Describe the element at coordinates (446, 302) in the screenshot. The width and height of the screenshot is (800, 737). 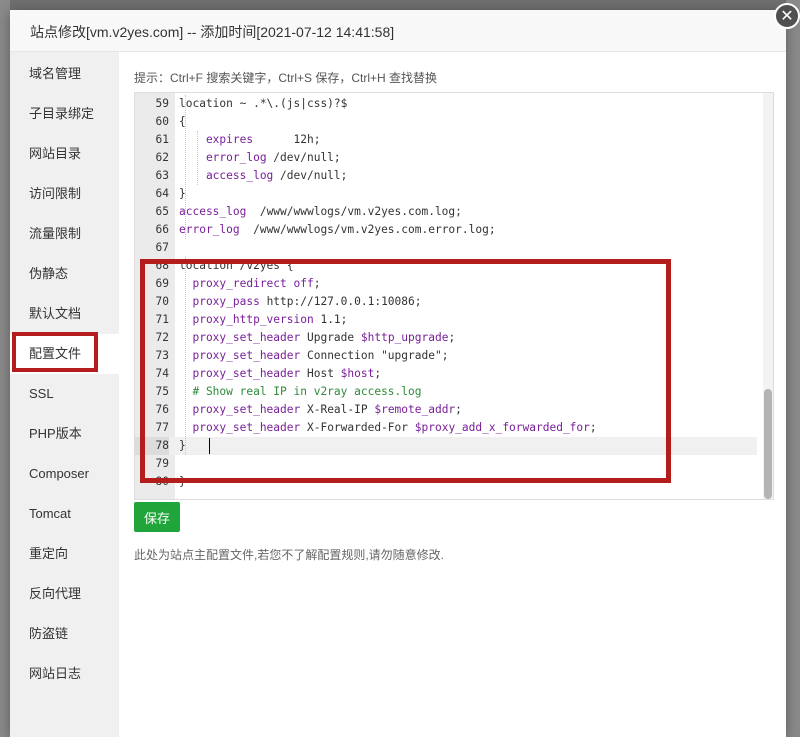
I see `code-line: 70 proxy_pass http://127.0.0.1:10086;` at that location.